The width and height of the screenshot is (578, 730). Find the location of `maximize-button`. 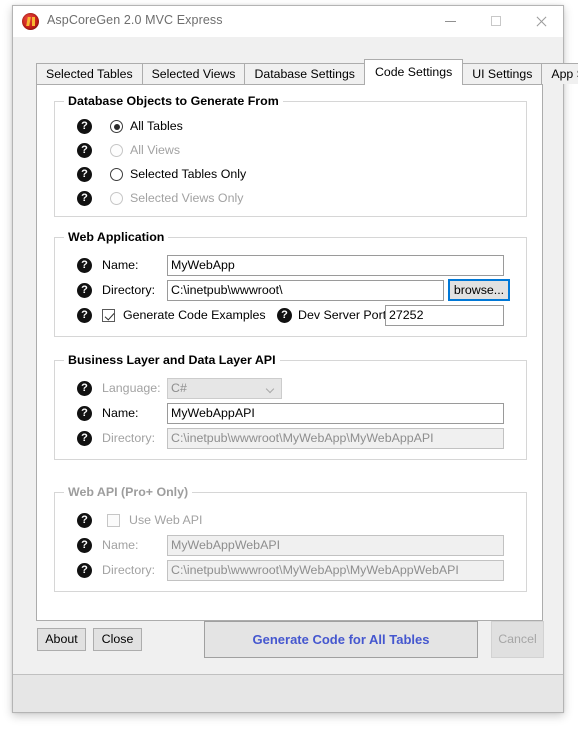

maximize-button is located at coordinates (495, 21).